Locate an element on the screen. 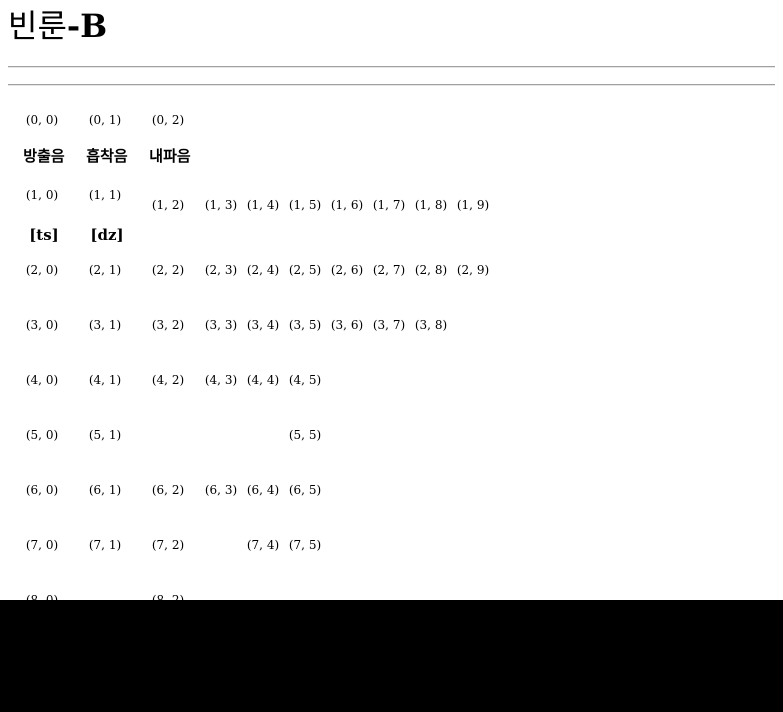  cell-coordinate: (2, 8) is located at coordinates (431, 270).